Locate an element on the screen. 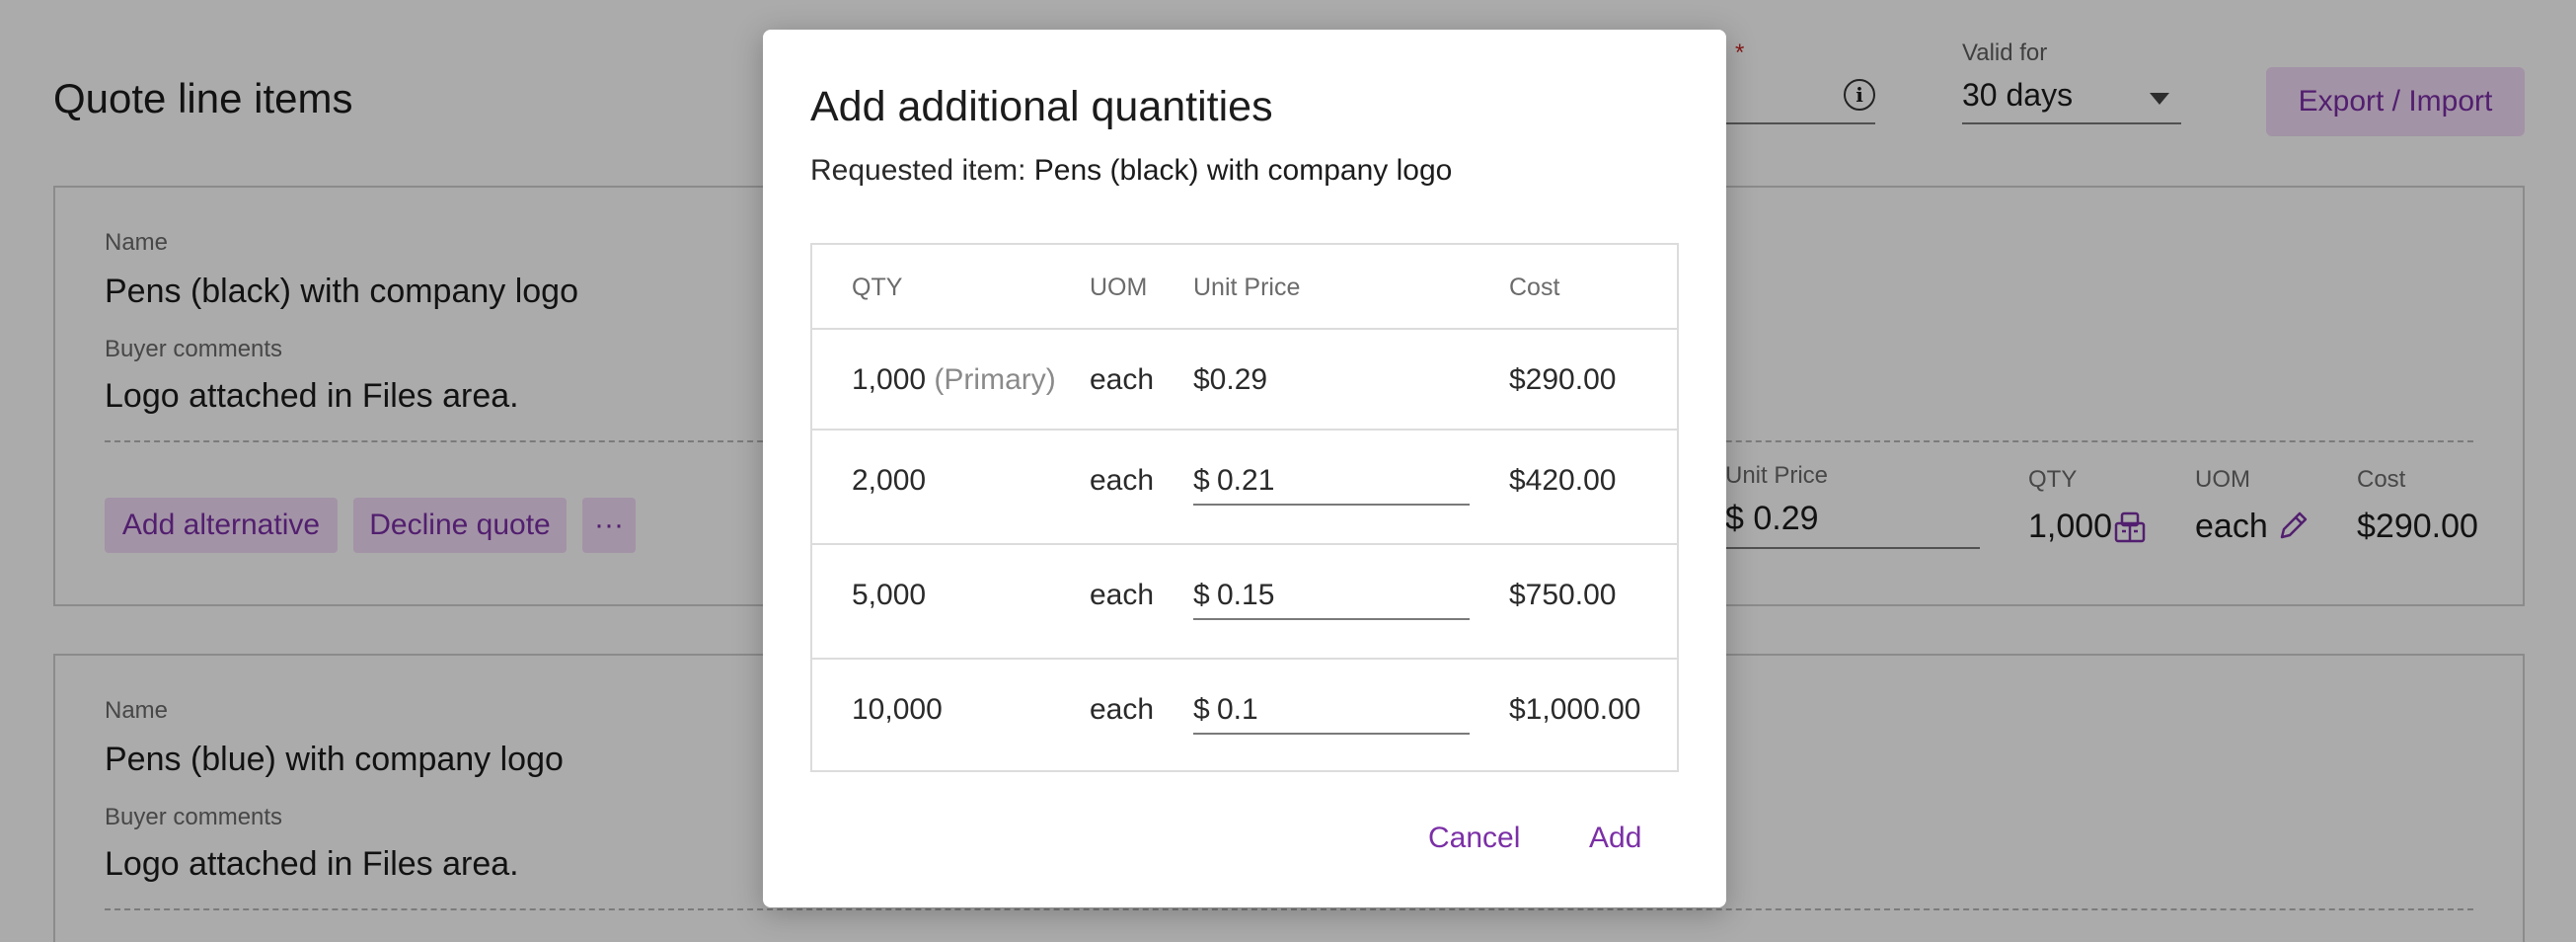 The height and width of the screenshot is (942, 2576). dialog-title: Add additional quantities is located at coordinates (1041, 106).